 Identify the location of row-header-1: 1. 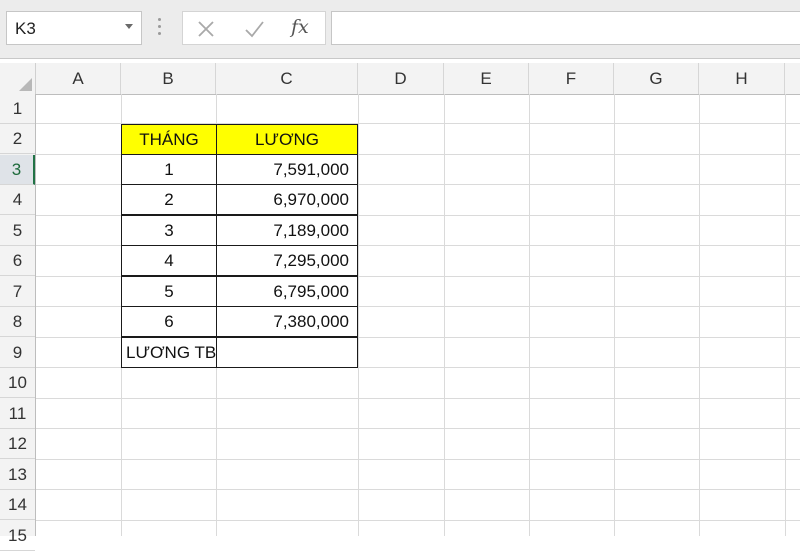
(17, 109).